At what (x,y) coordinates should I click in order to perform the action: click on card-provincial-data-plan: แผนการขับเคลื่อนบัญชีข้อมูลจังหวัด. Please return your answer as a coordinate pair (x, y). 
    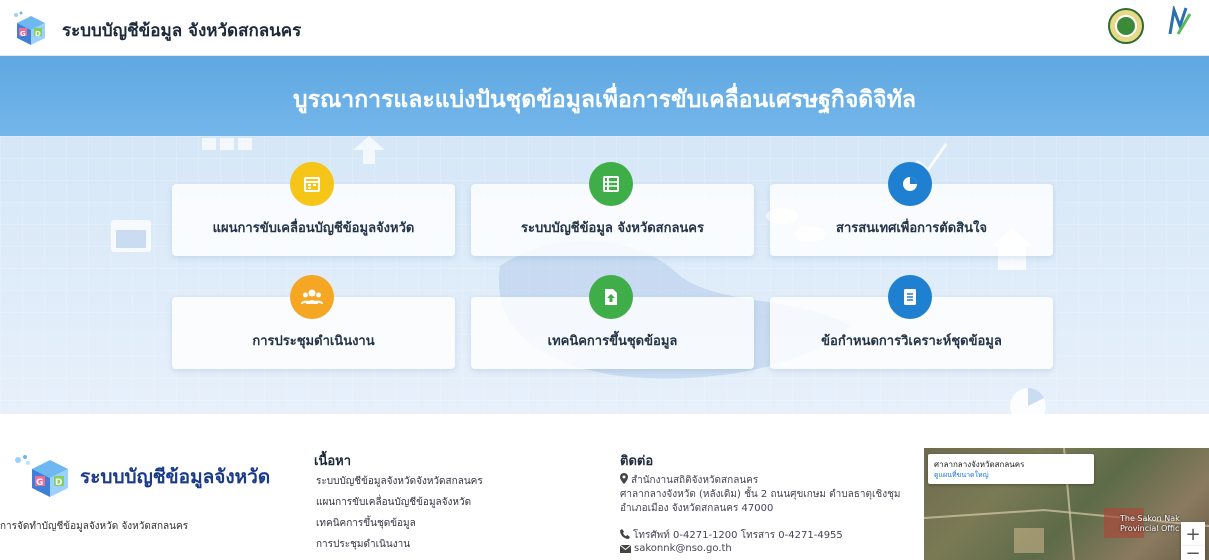
    Looking at the image, I should click on (313, 209).